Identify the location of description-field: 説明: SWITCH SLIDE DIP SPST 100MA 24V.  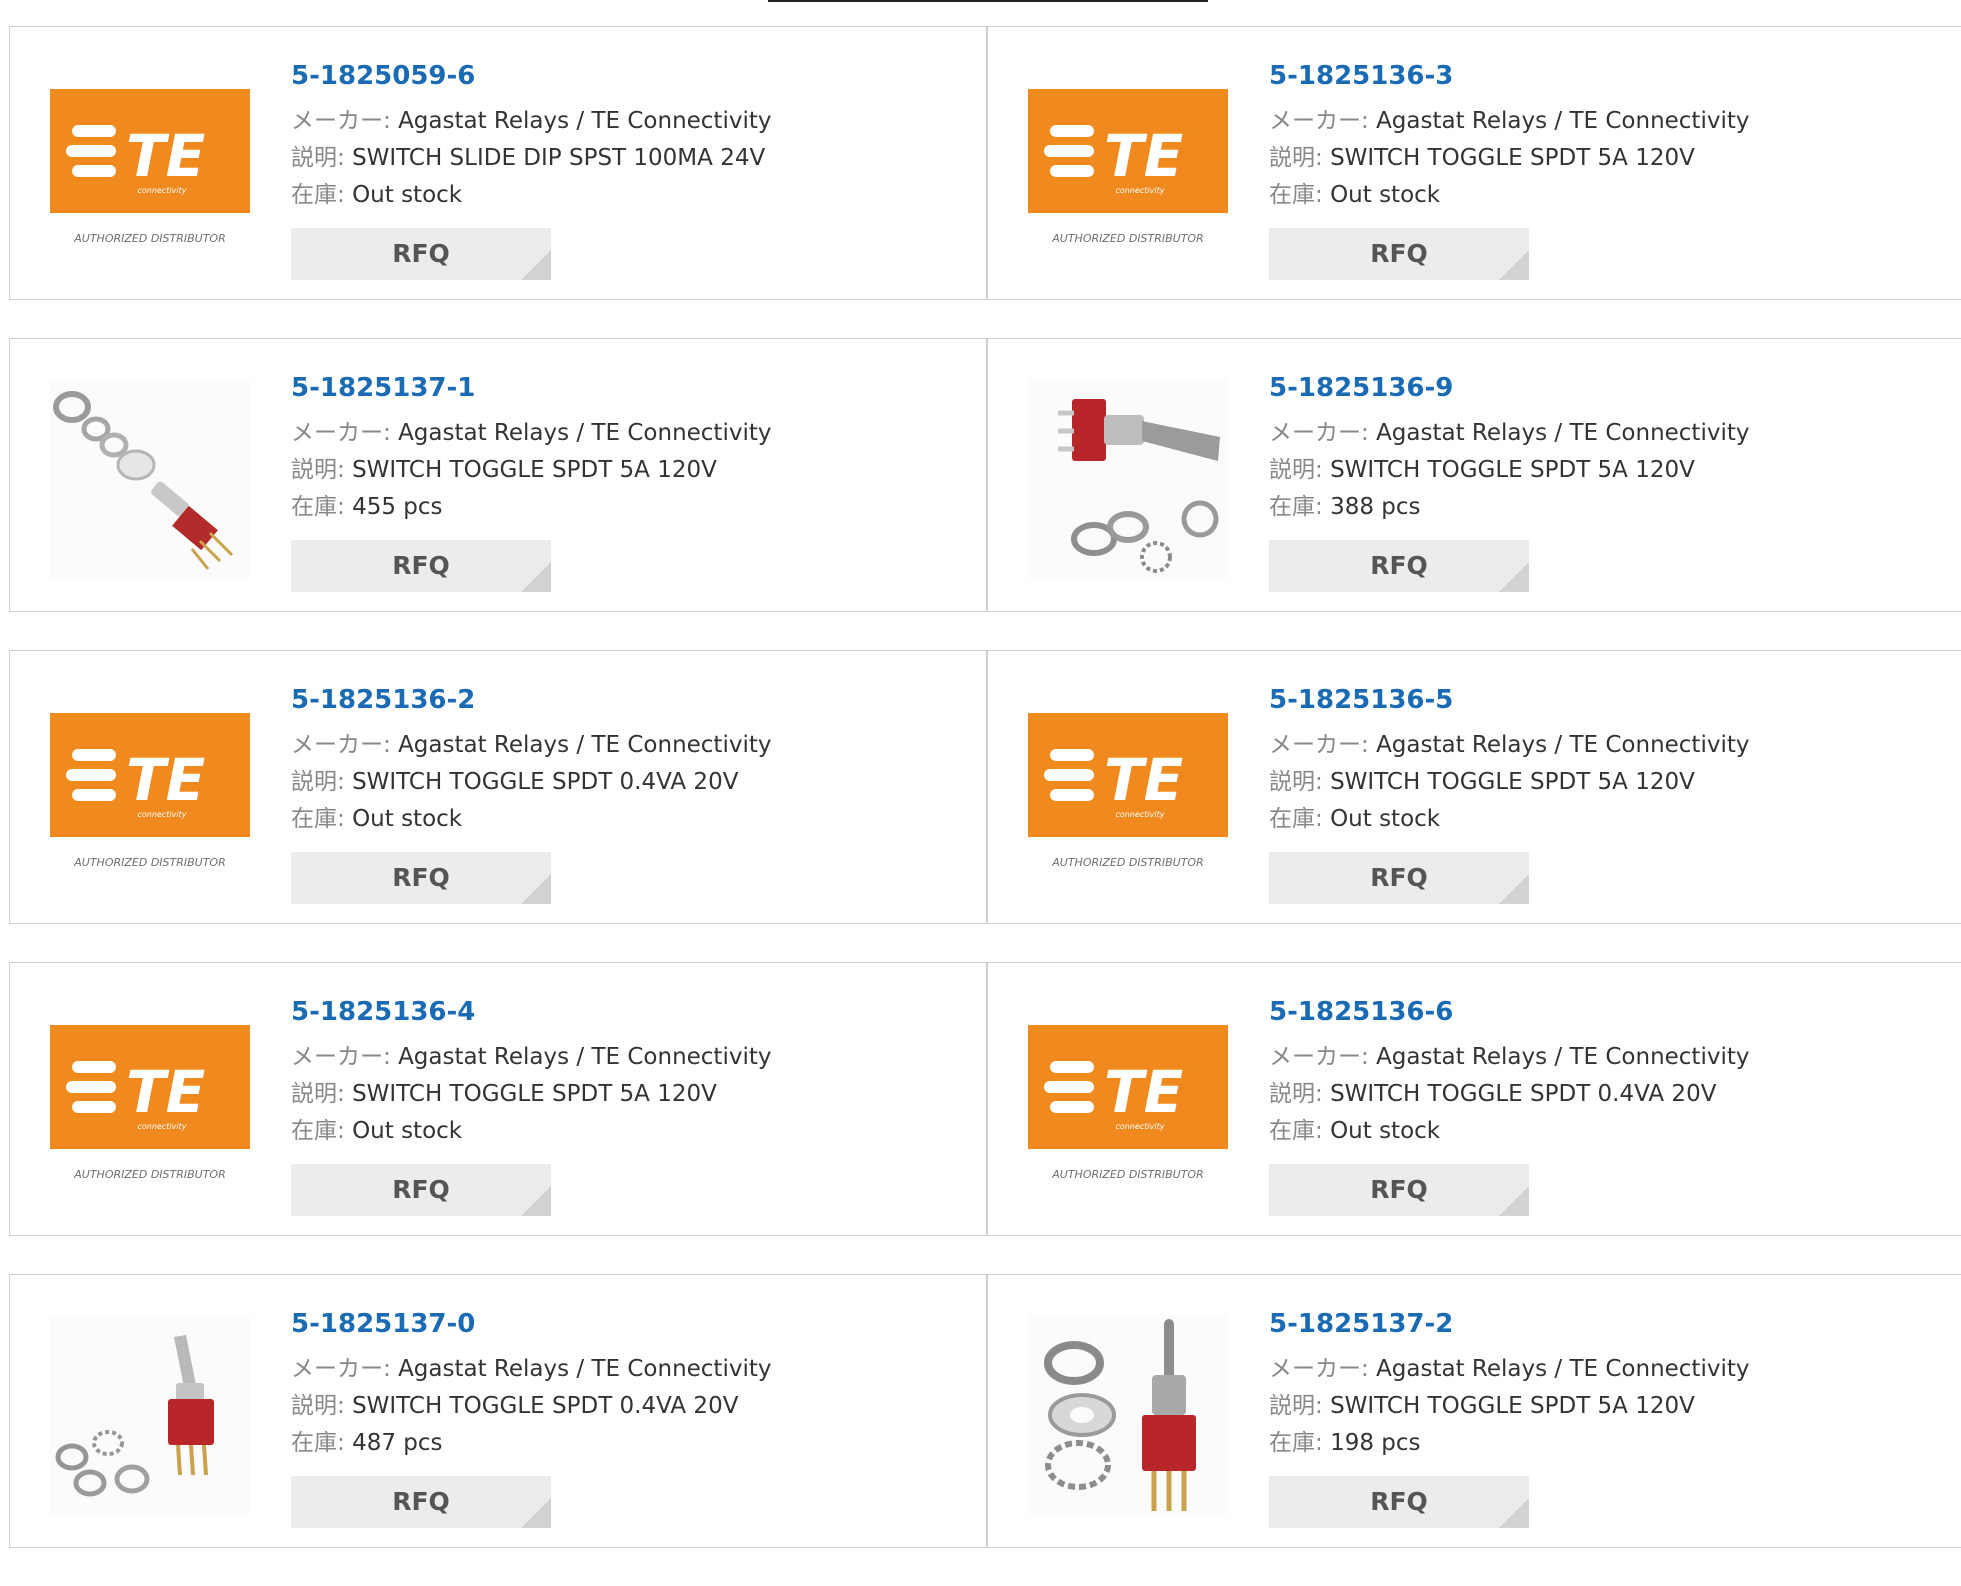
(531, 158).